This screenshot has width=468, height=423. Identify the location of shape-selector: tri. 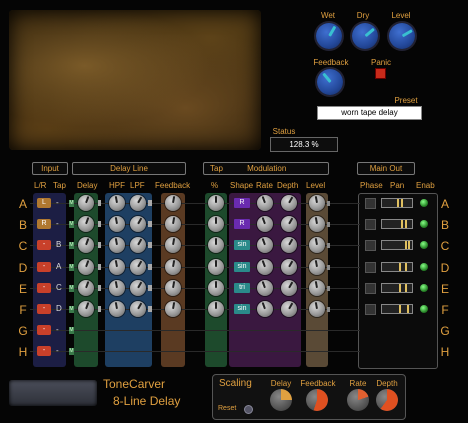
(242, 288).